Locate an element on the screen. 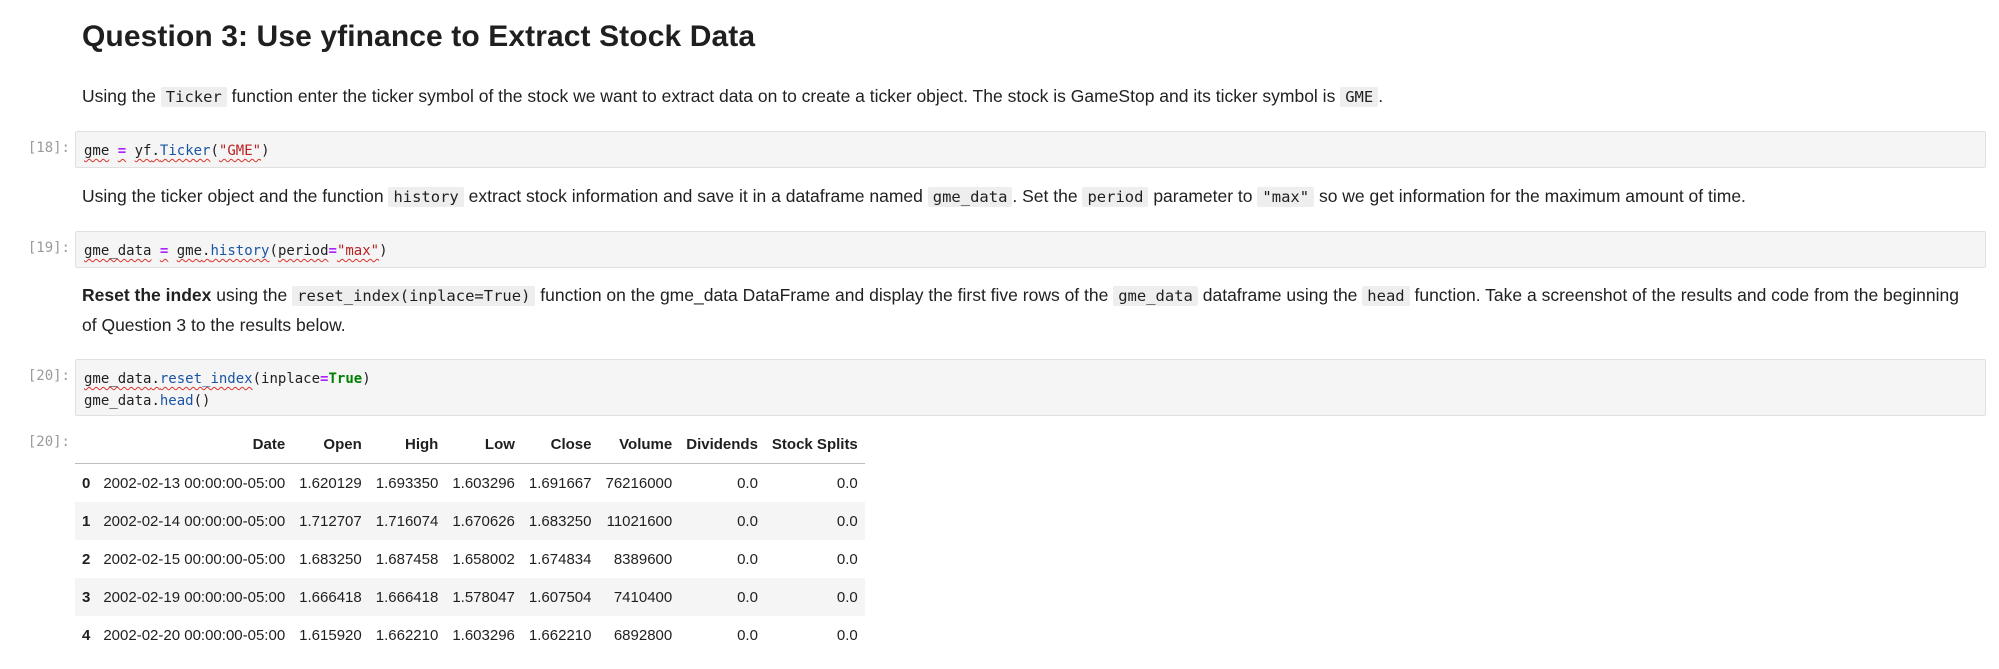  column-header-index is located at coordinates (86, 445).